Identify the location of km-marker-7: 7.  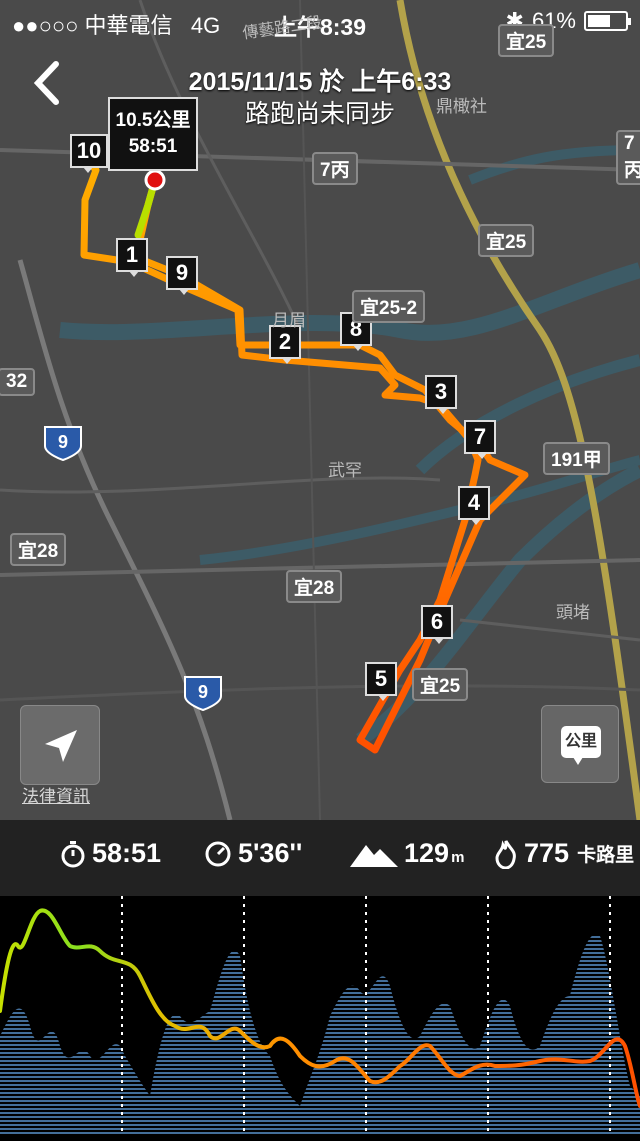
(480, 439).